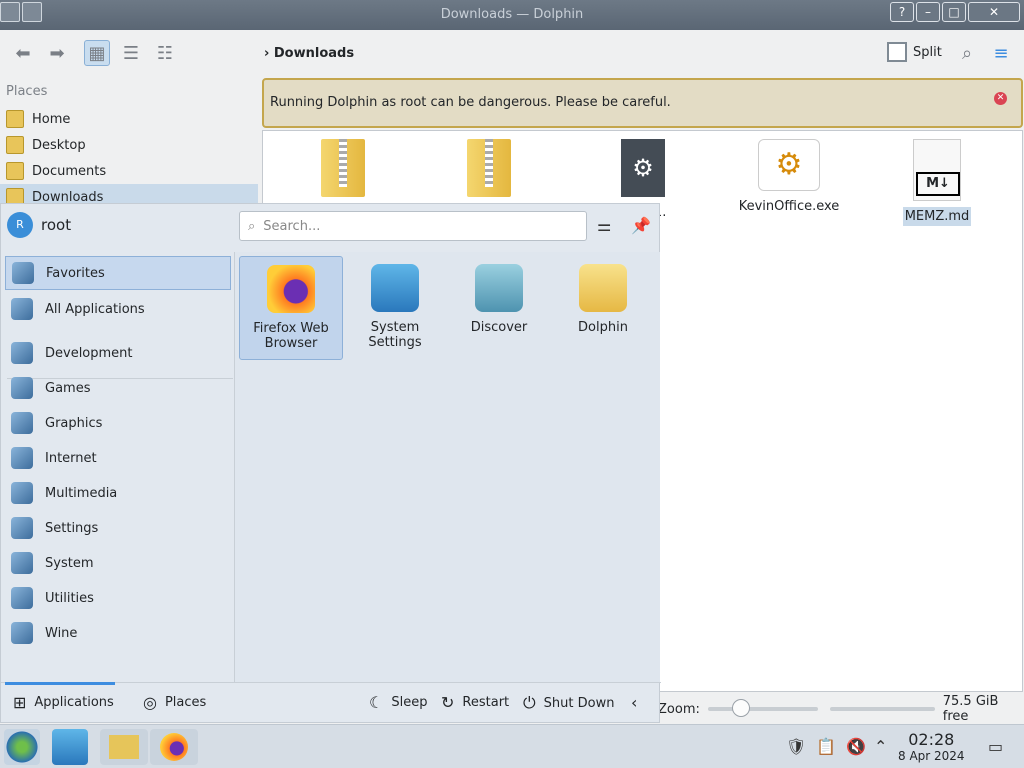 The height and width of the screenshot is (768, 1024). What do you see at coordinates (763, 708) in the screenshot?
I see `zoom-slider` at bounding box center [763, 708].